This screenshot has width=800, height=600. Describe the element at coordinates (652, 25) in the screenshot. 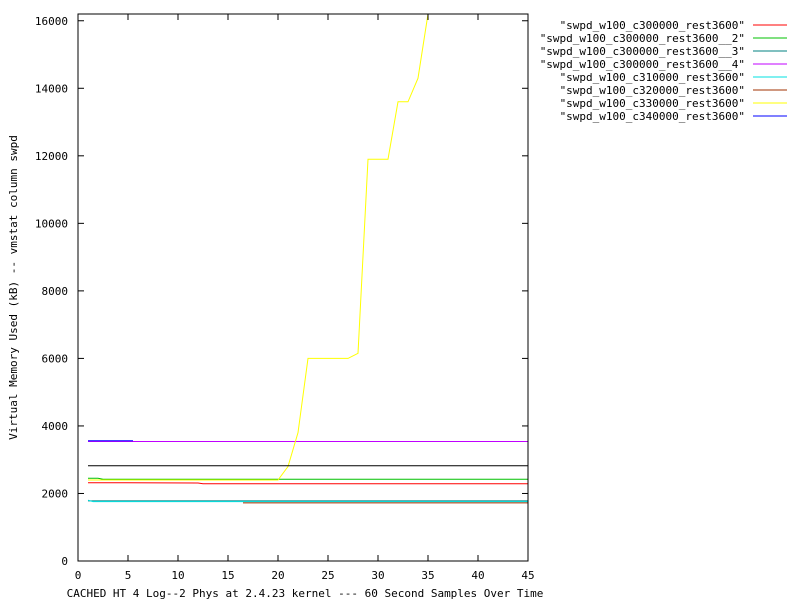

I see `legend-entry-label: "swpd_w100_c300000_rest3600"` at that location.